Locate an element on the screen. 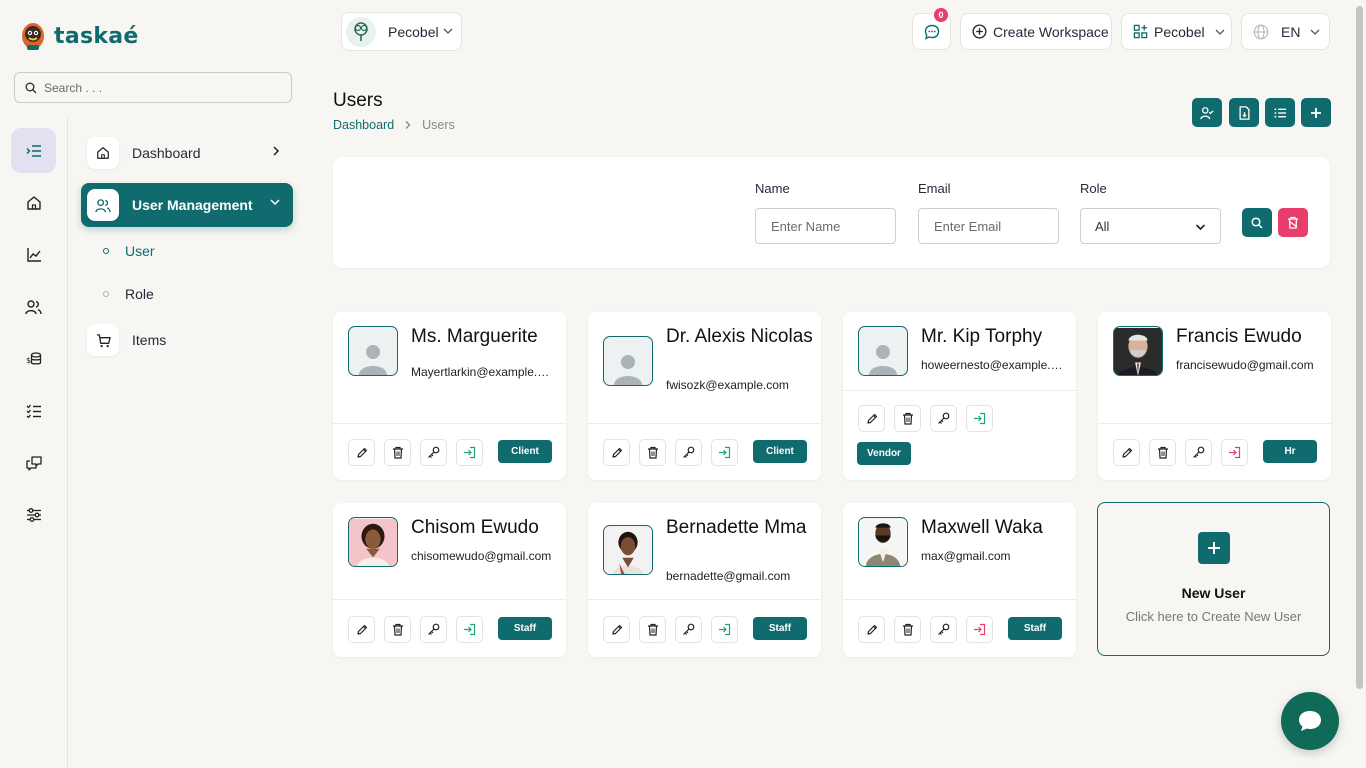 The width and height of the screenshot is (1366, 768). coins-icon: $ is located at coordinates (33, 358).